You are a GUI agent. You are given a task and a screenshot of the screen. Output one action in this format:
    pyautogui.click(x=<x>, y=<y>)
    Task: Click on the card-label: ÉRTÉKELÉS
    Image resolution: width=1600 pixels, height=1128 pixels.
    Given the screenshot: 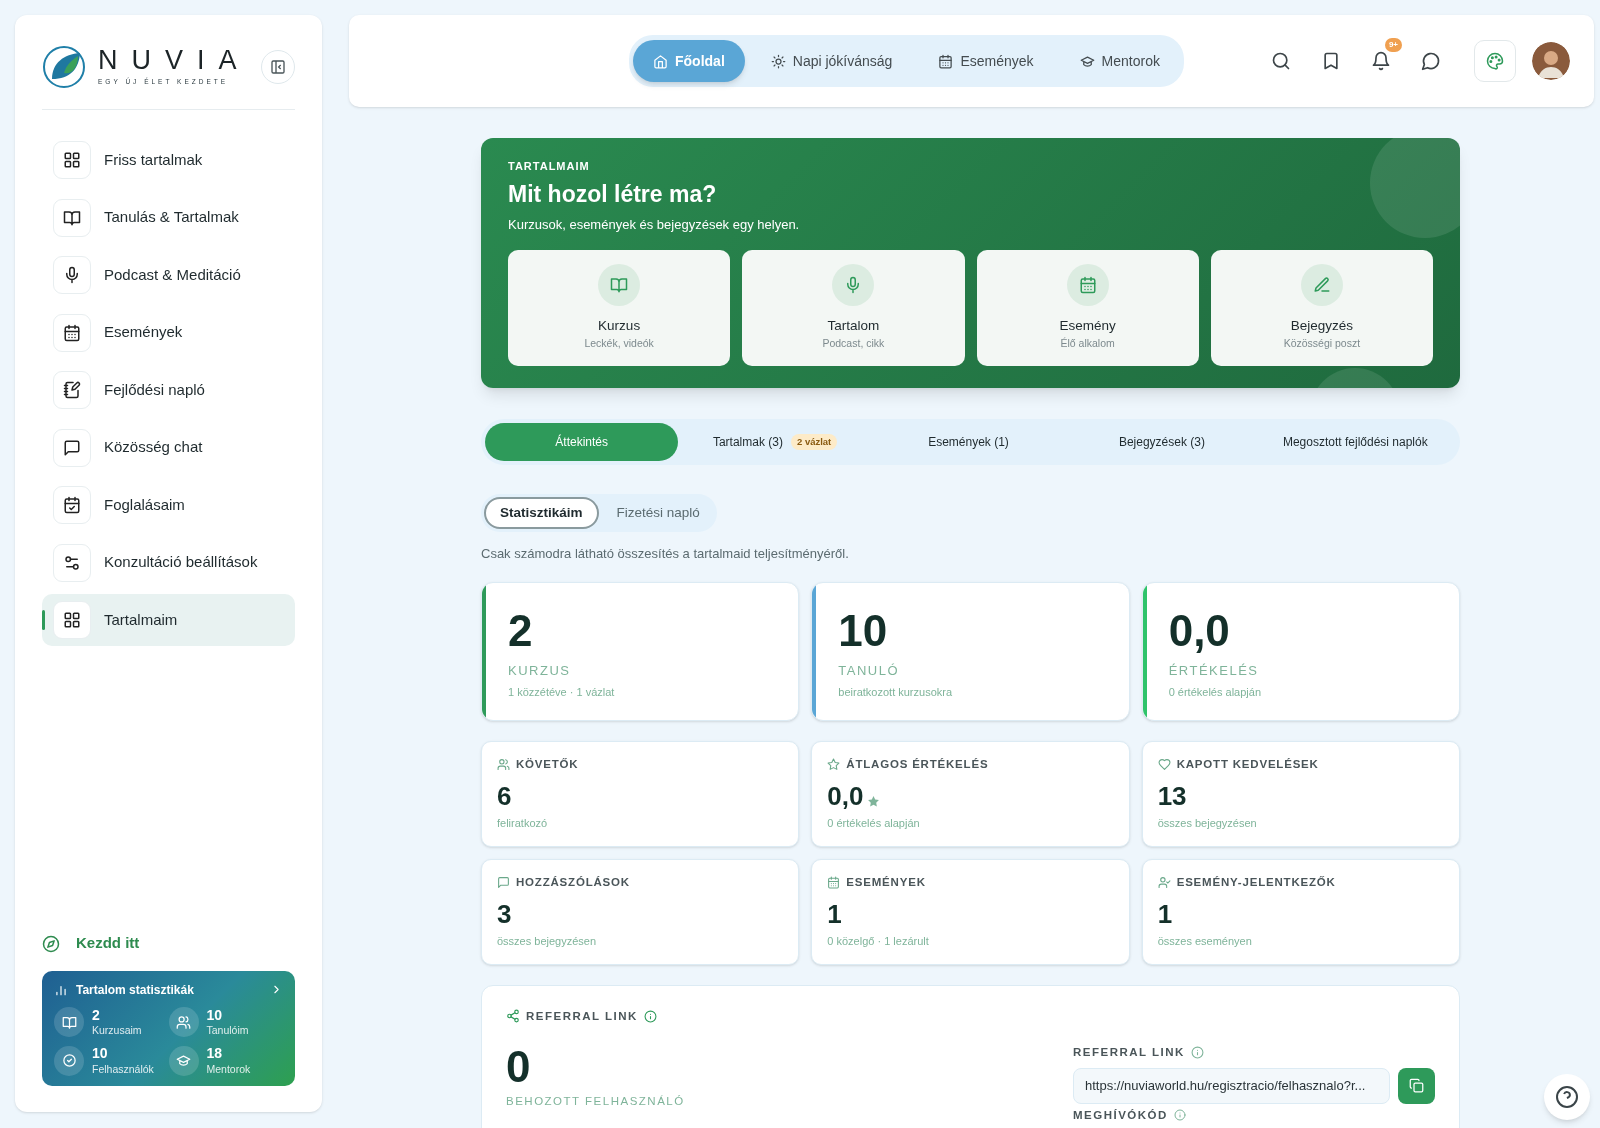 What is the action you would take?
    pyautogui.click(x=1214, y=670)
    